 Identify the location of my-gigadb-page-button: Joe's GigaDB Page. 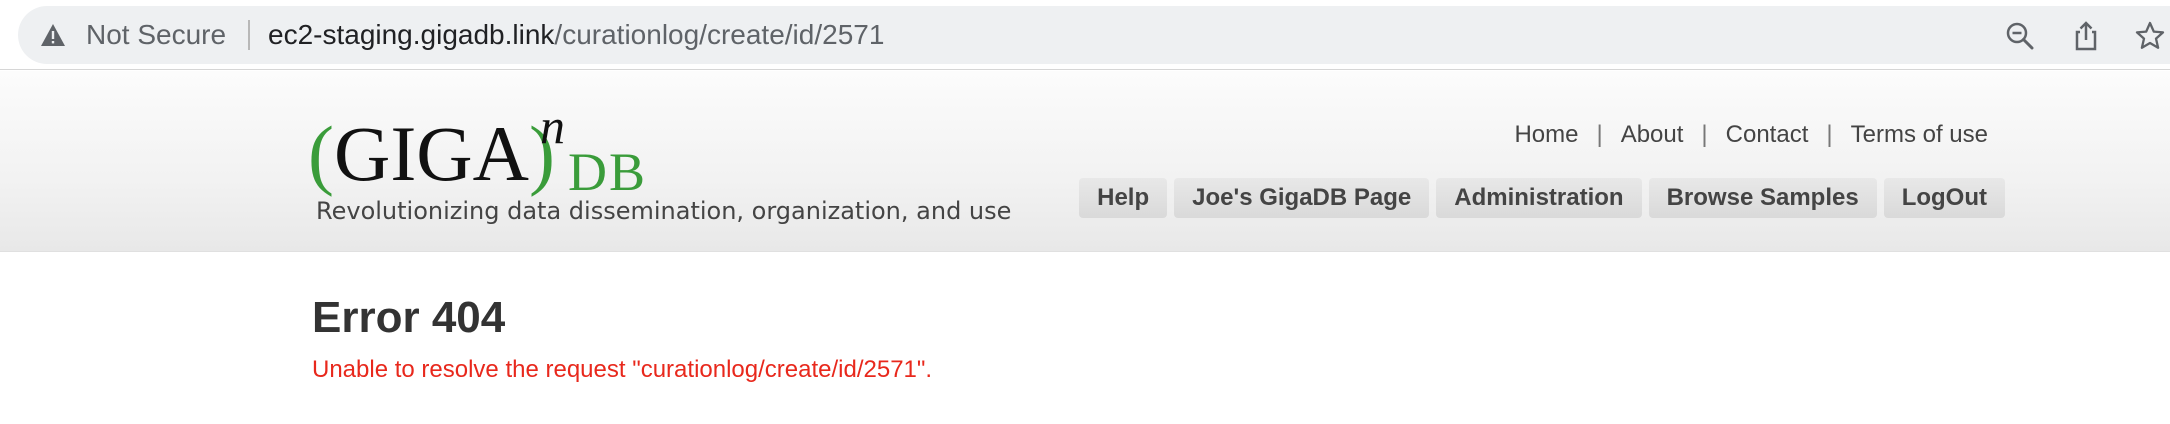
(1302, 198).